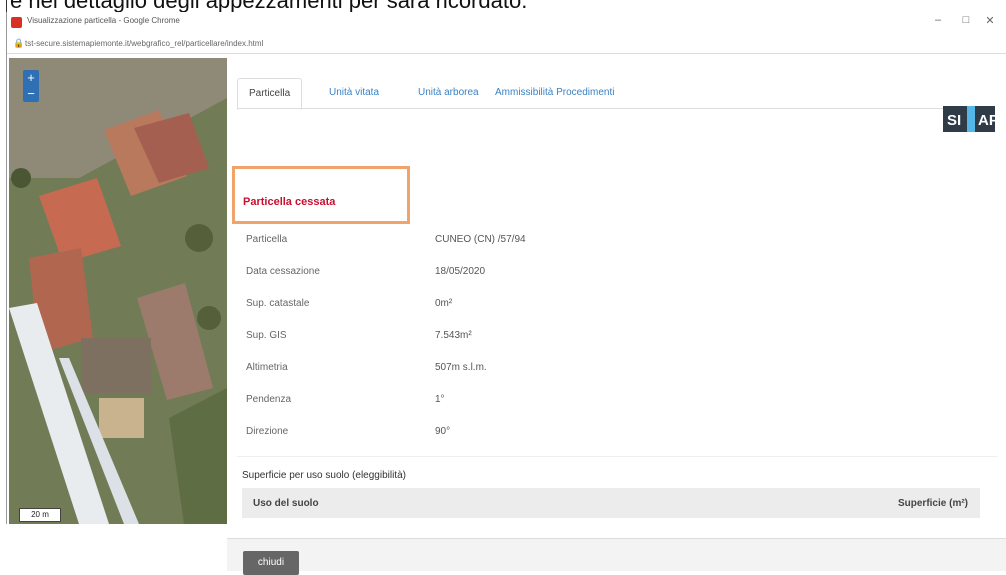  I want to click on minimize-icon: –, so click(938, 20).